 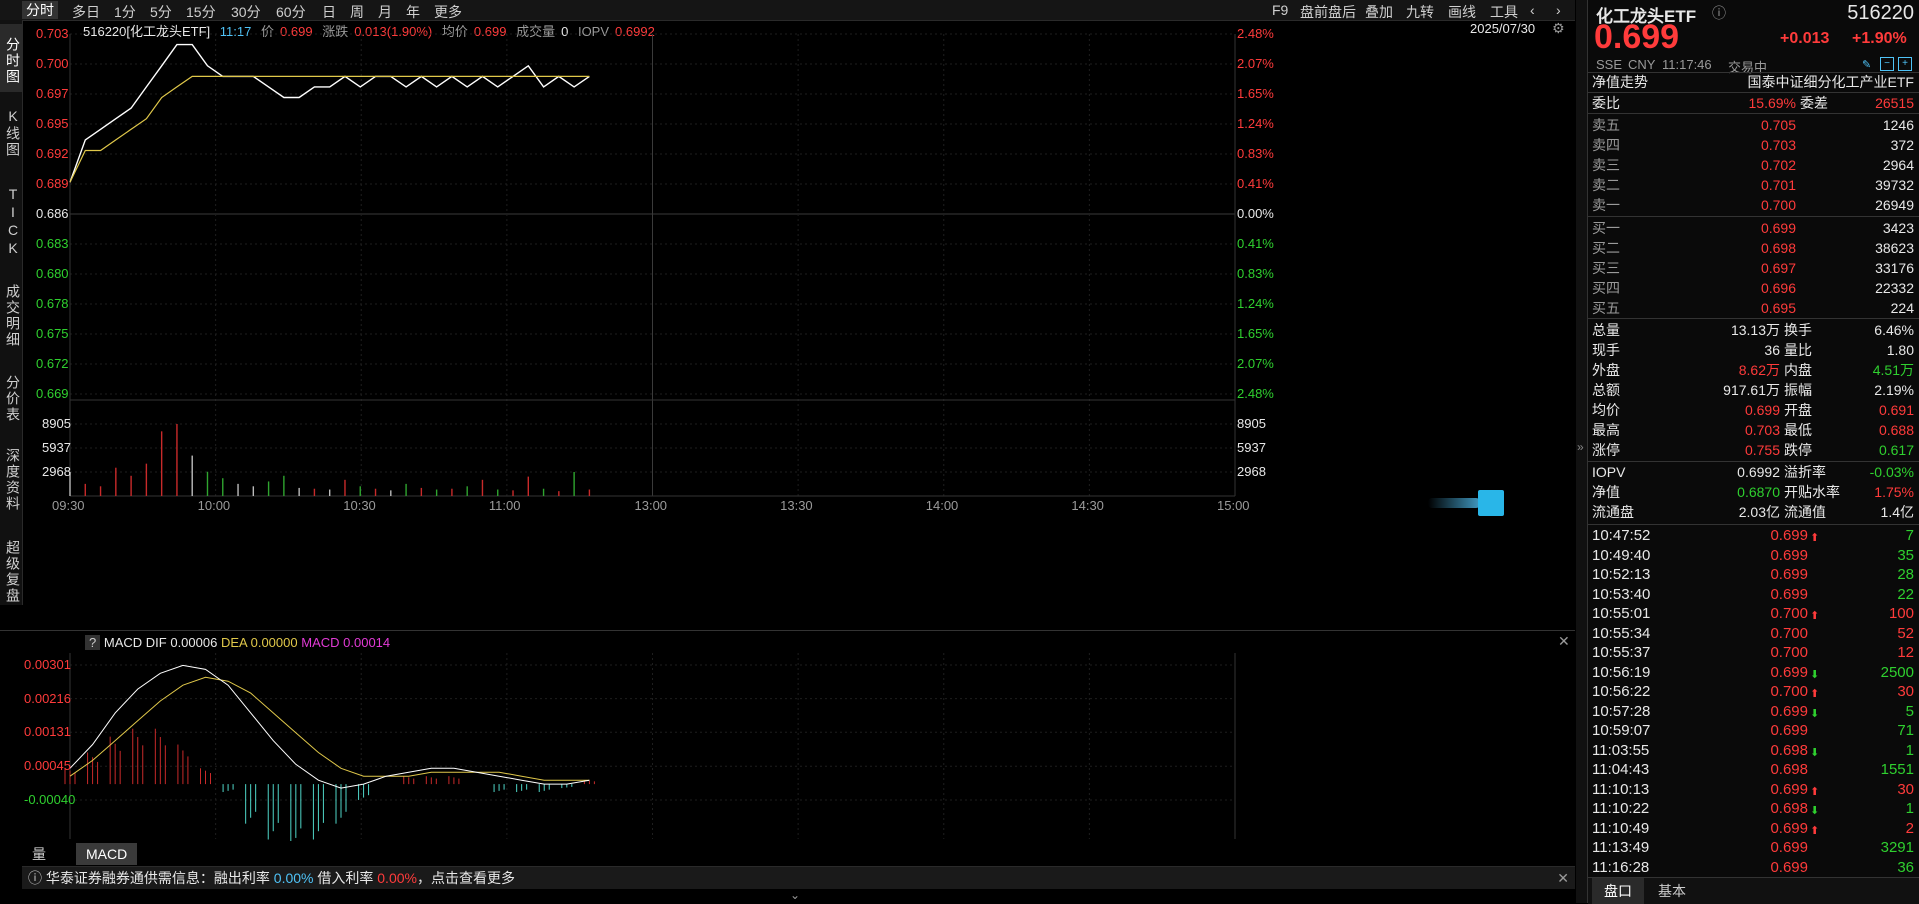 What do you see at coordinates (1328, 12) in the screenshot?
I see `tool-premarket: 盘前盘后` at bounding box center [1328, 12].